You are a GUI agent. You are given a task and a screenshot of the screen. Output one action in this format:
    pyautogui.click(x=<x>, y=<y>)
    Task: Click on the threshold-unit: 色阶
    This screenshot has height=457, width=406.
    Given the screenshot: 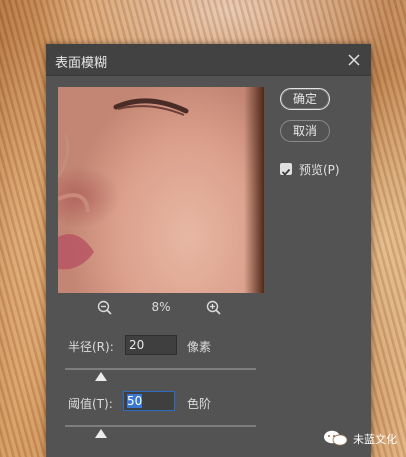 What is the action you would take?
    pyautogui.click(x=199, y=404)
    